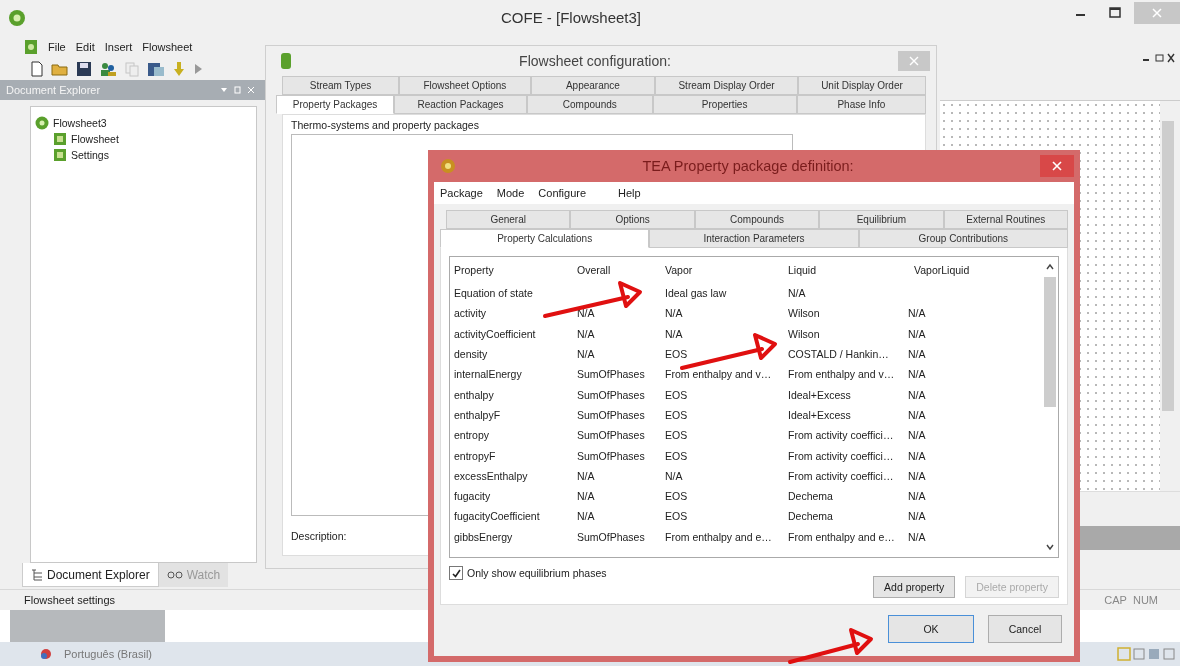 This screenshot has height=666, width=1180. What do you see at coordinates (848, 270) in the screenshot?
I see `column-header: Liquid` at bounding box center [848, 270].